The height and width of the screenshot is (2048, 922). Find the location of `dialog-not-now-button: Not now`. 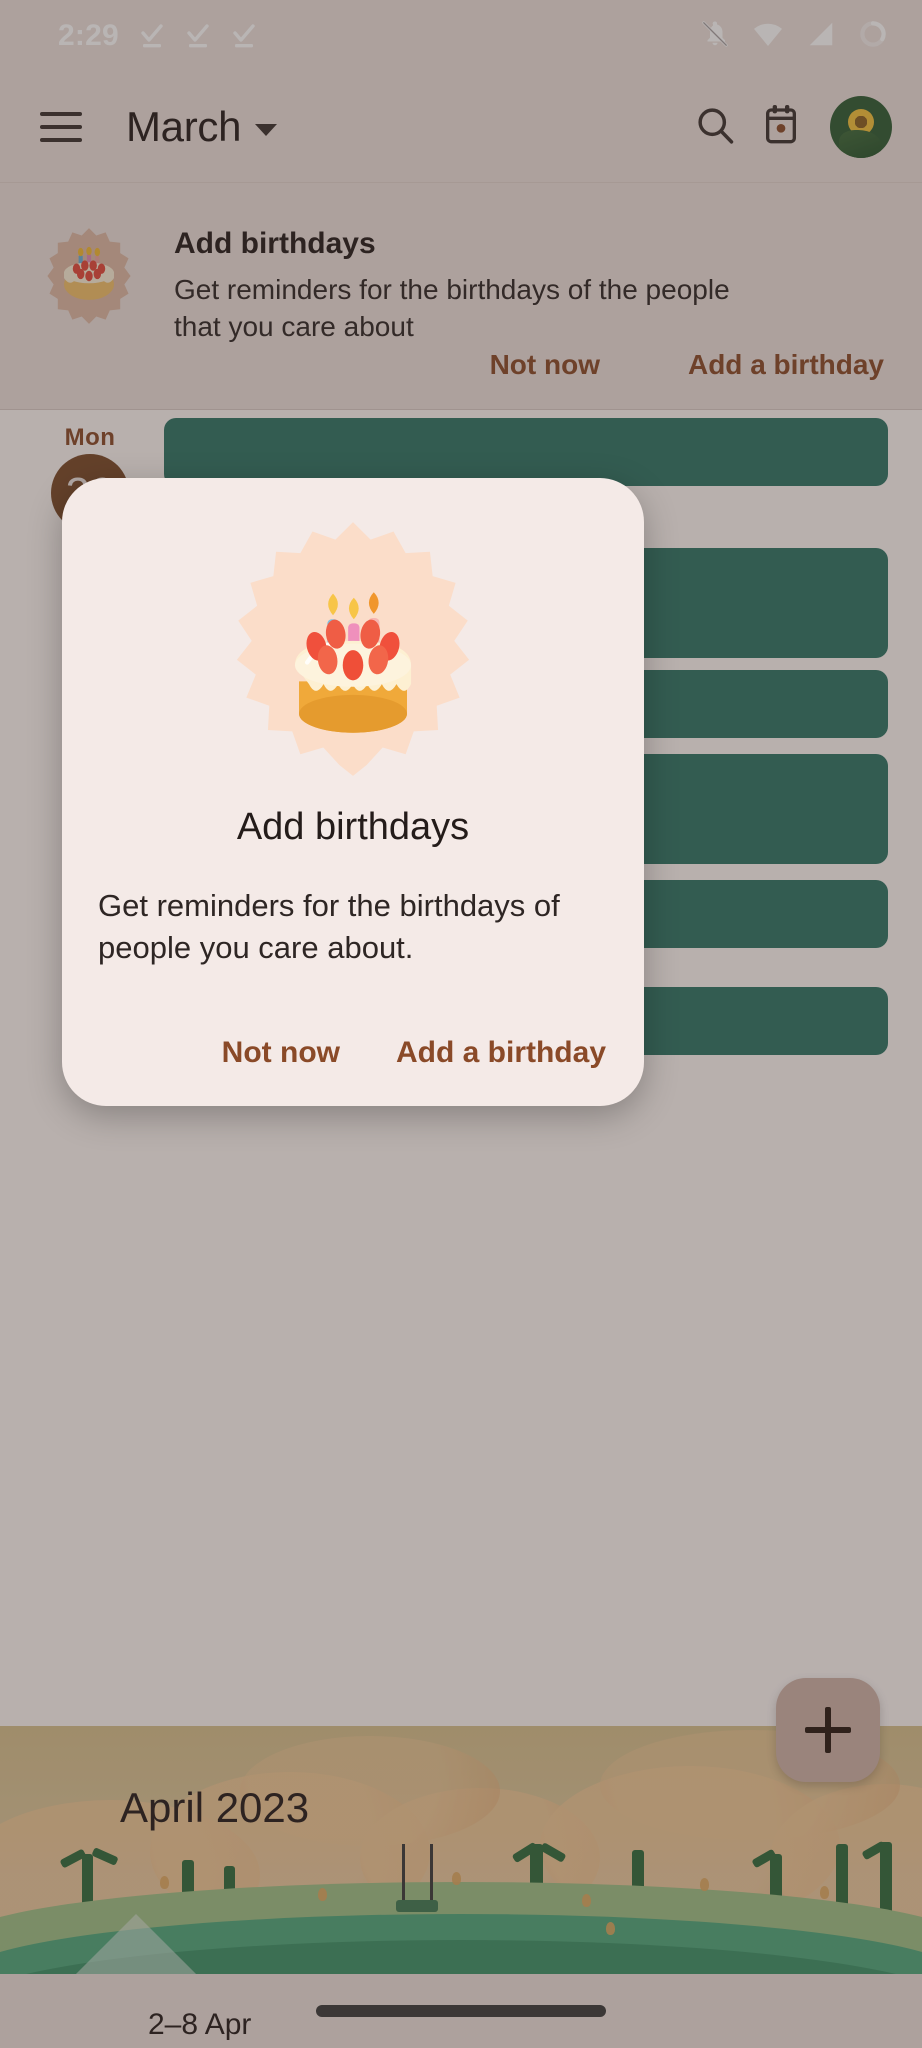

dialog-not-now-button: Not now is located at coordinates (281, 1053).